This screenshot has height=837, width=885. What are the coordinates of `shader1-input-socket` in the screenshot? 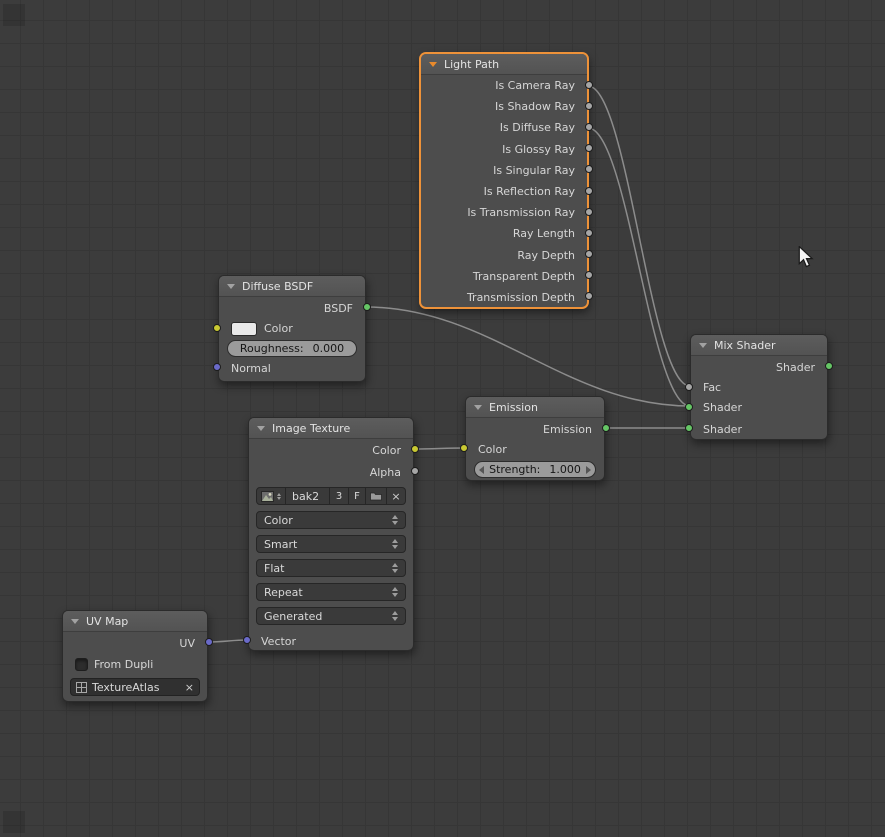 It's located at (689, 406).